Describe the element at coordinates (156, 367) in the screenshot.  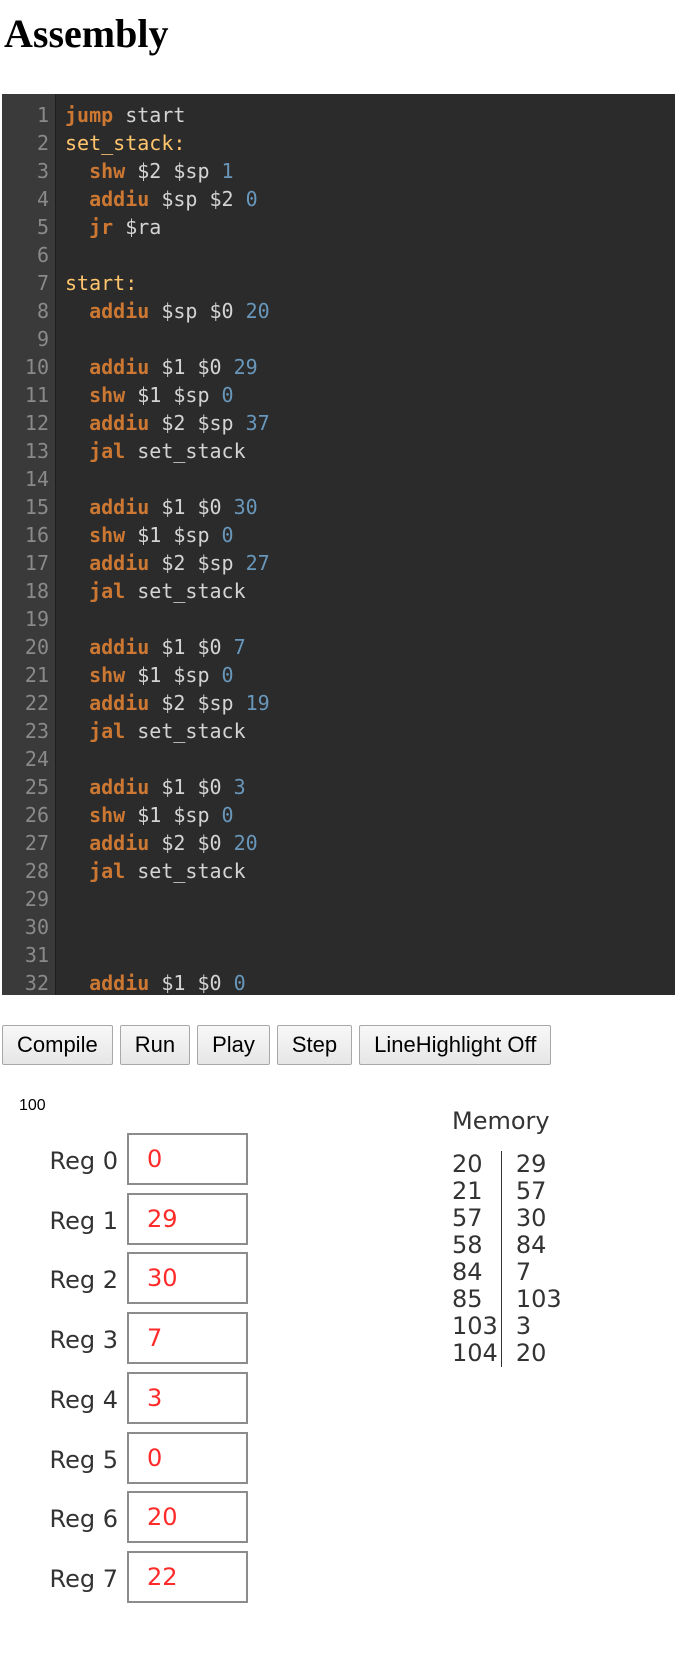
I see `code-text: addiu $1 $0 29` at that location.